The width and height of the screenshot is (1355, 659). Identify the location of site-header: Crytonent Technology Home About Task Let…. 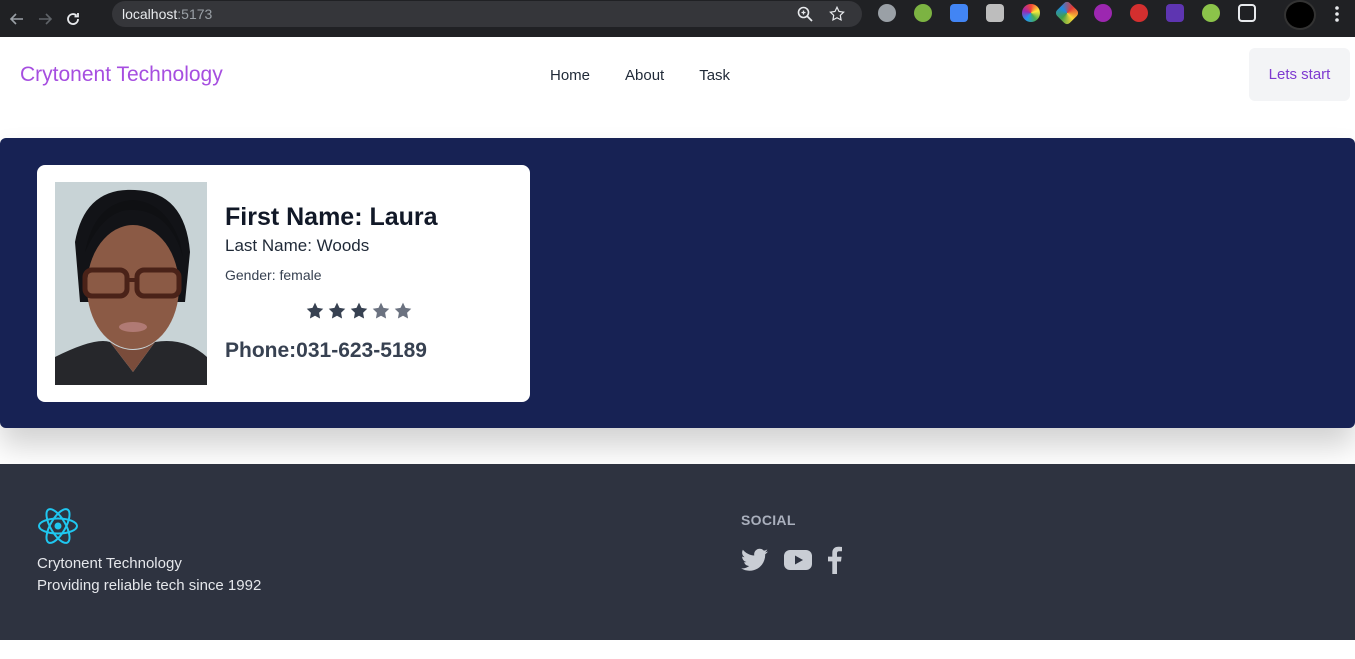
(677, 77).